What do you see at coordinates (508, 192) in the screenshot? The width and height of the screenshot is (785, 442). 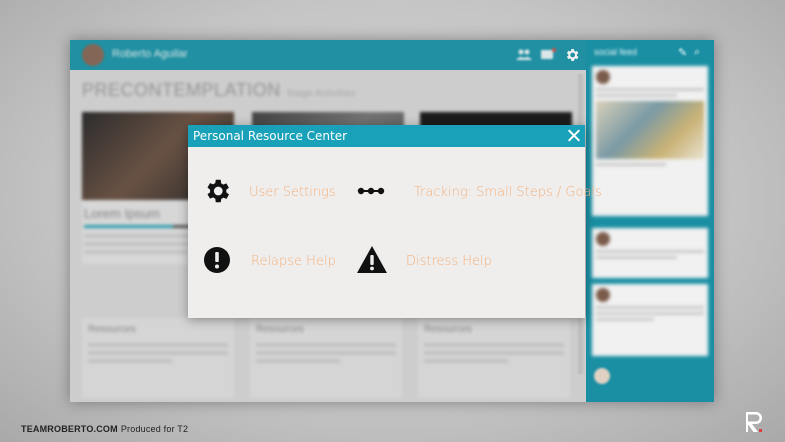 I see `option-label: Tracking: Small Steps / Goals` at bounding box center [508, 192].